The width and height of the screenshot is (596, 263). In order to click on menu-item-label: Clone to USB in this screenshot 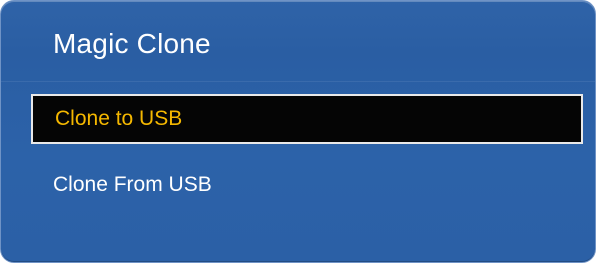, I will do `click(119, 118)`.